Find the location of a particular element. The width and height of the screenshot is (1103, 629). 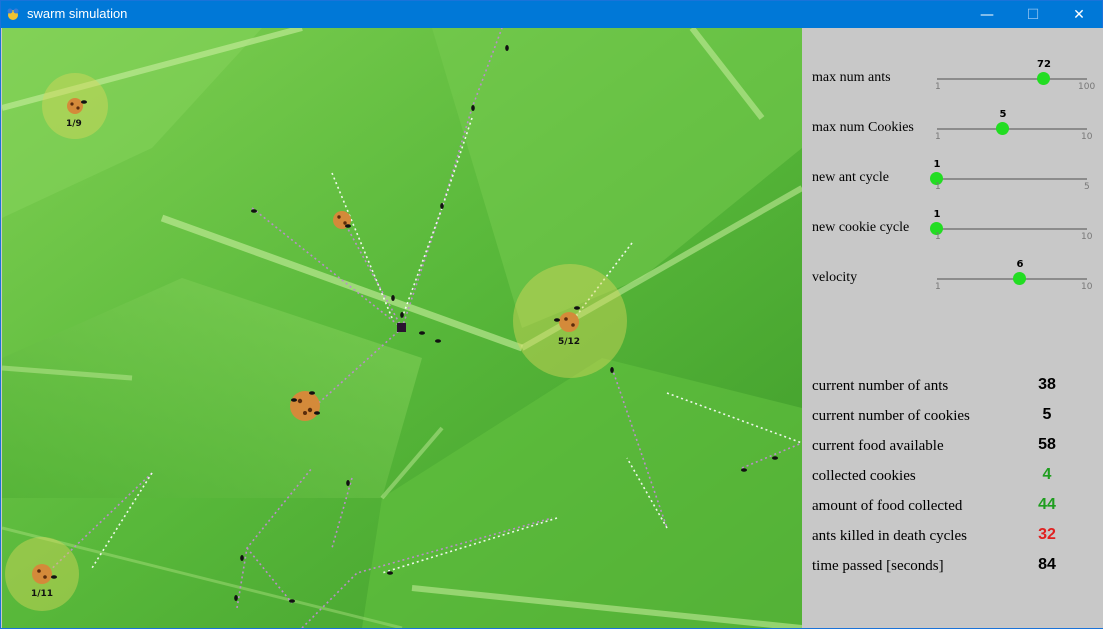

minimize-button: — is located at coordinates (987, 14).